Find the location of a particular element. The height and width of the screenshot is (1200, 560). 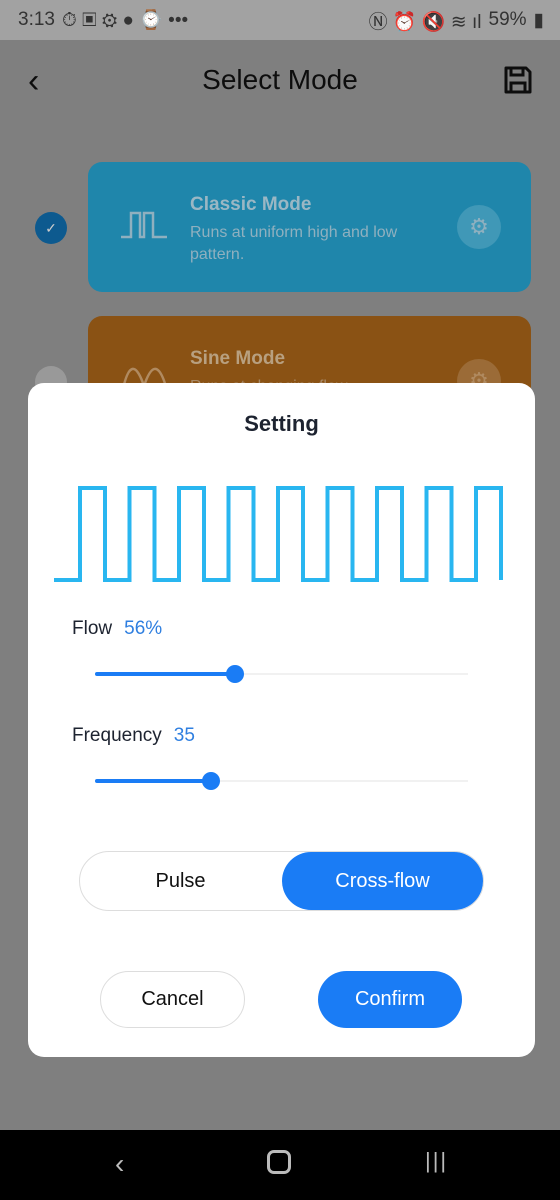

square-wave-icon is located at coordinates (144, 225).